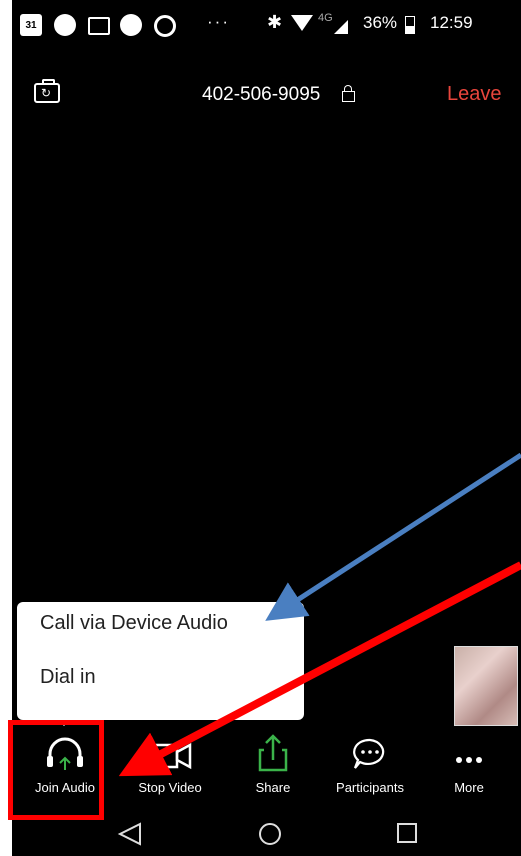  I want to click on signal-icon, so click(341, 27).